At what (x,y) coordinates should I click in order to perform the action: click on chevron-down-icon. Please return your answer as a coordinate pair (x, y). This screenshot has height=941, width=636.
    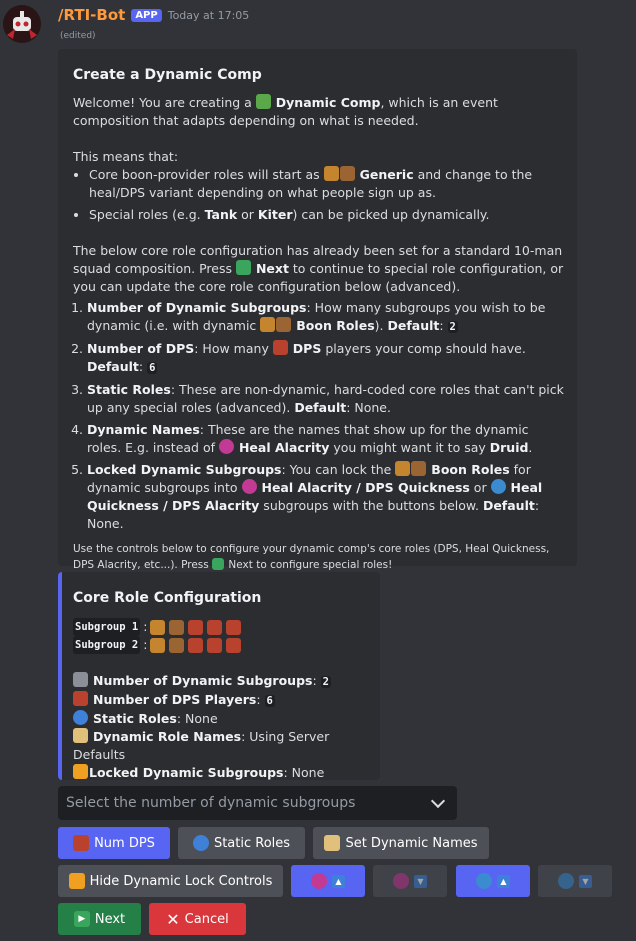
    Looking at the image, I should click on (438, 801).